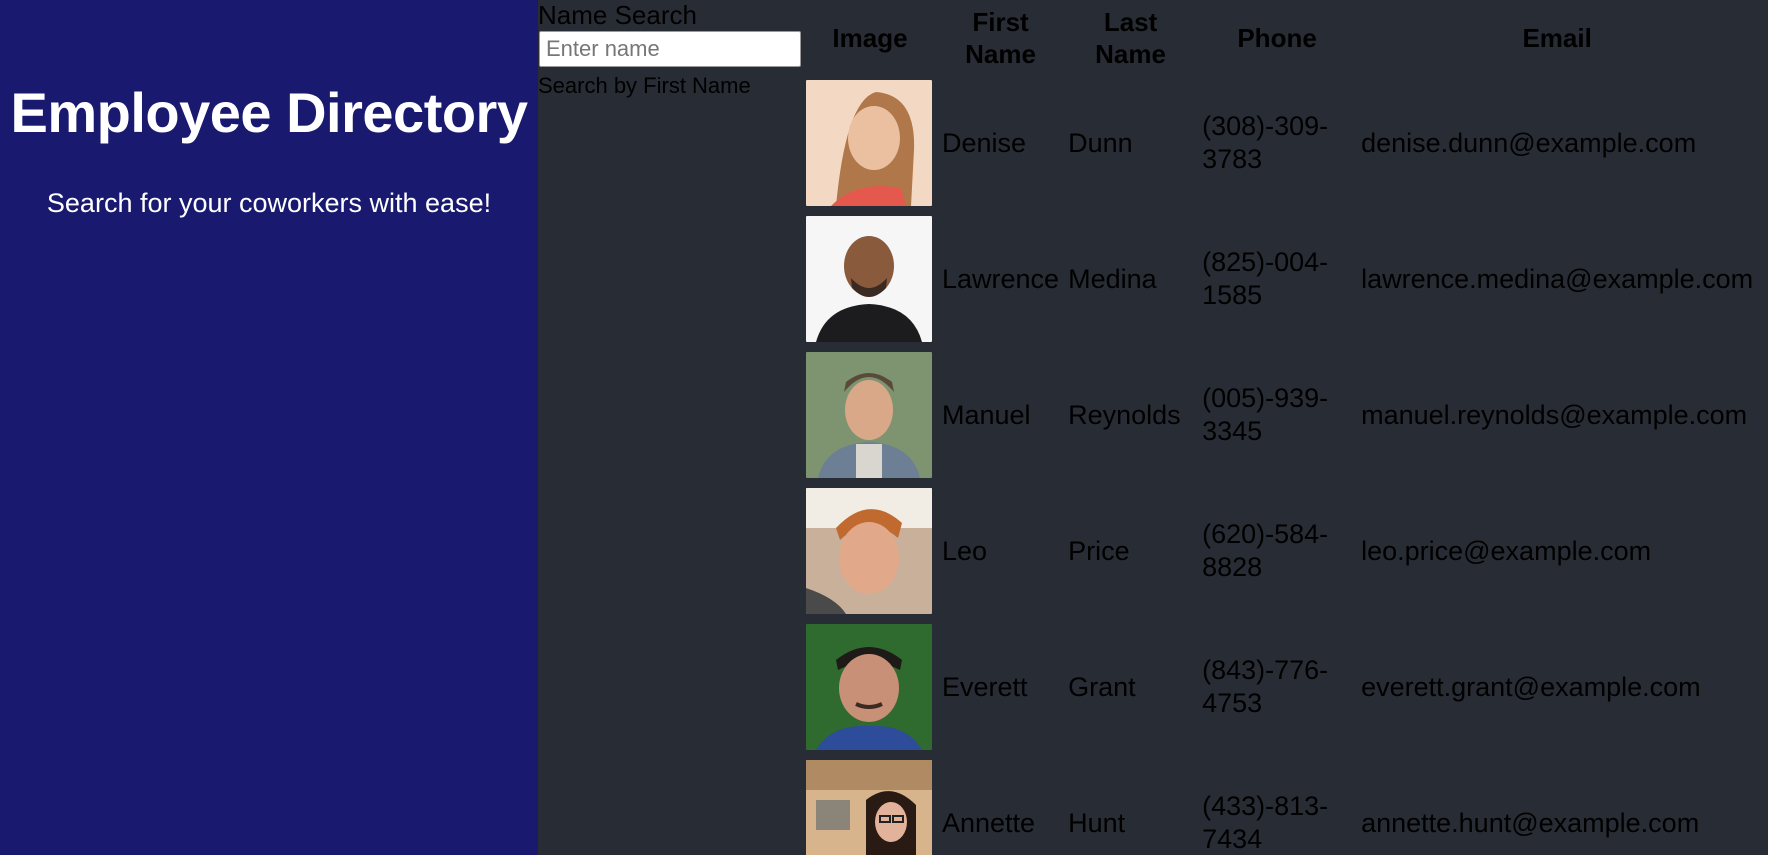 Image resolution: width=1768 pixels, height=855 pixels. What do you see at coordinates (1554, 414) in the screenshot?
I see `cell-email: manuel.reynolds@example.com` at bounding box center [1554, 414].